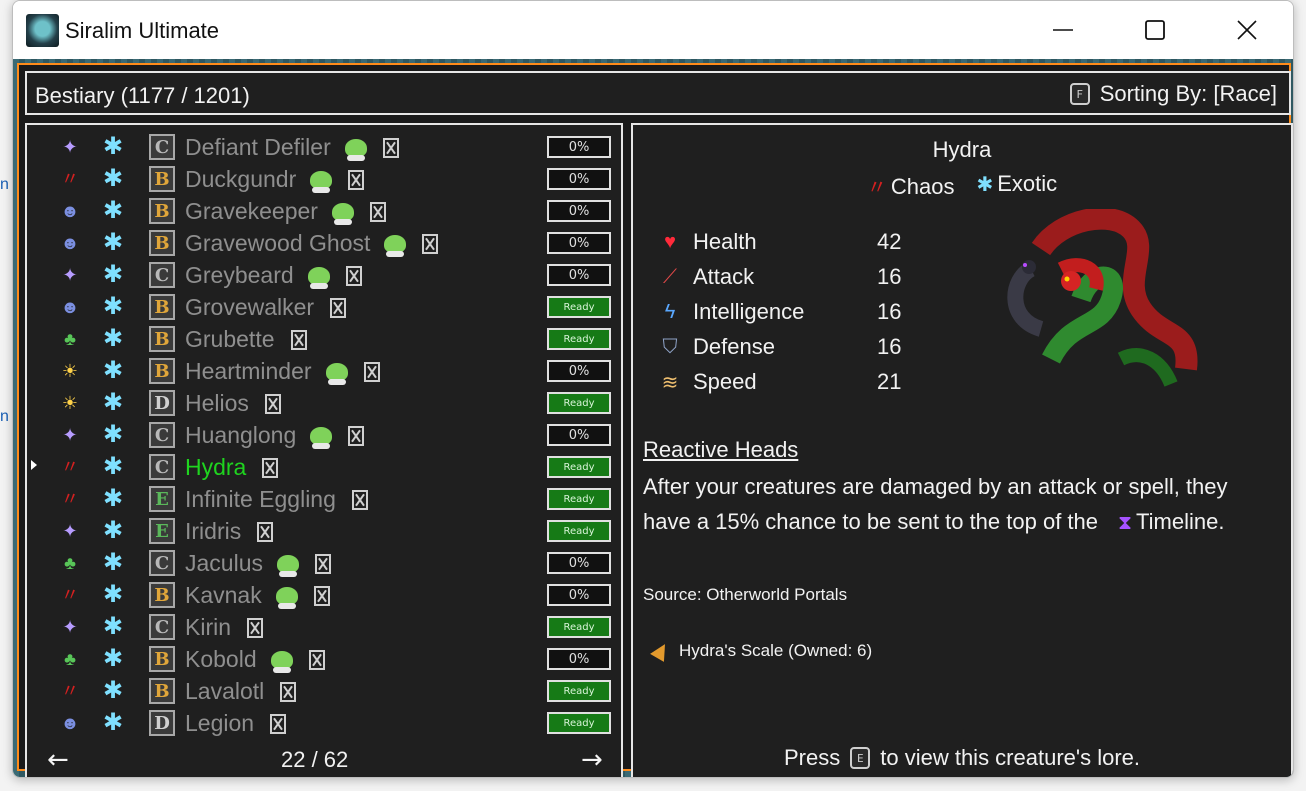 The width and height of the screenshot is (1306, 791). I want to click on creature-name-cell: Duckgundr, so click(275, 179).